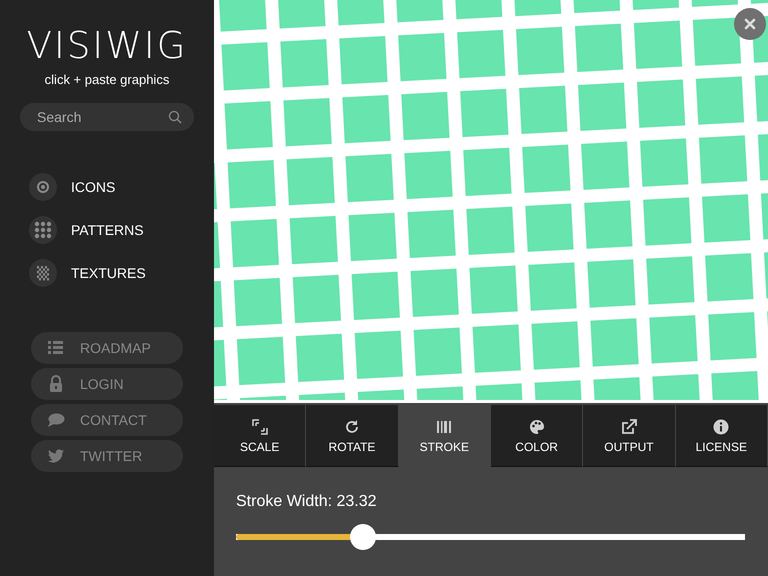 This screenshot has height=576, width=768. Describe the element at coordinates (108, 273) in the screenshot. I see `category-link: TEXTURES` at that location.